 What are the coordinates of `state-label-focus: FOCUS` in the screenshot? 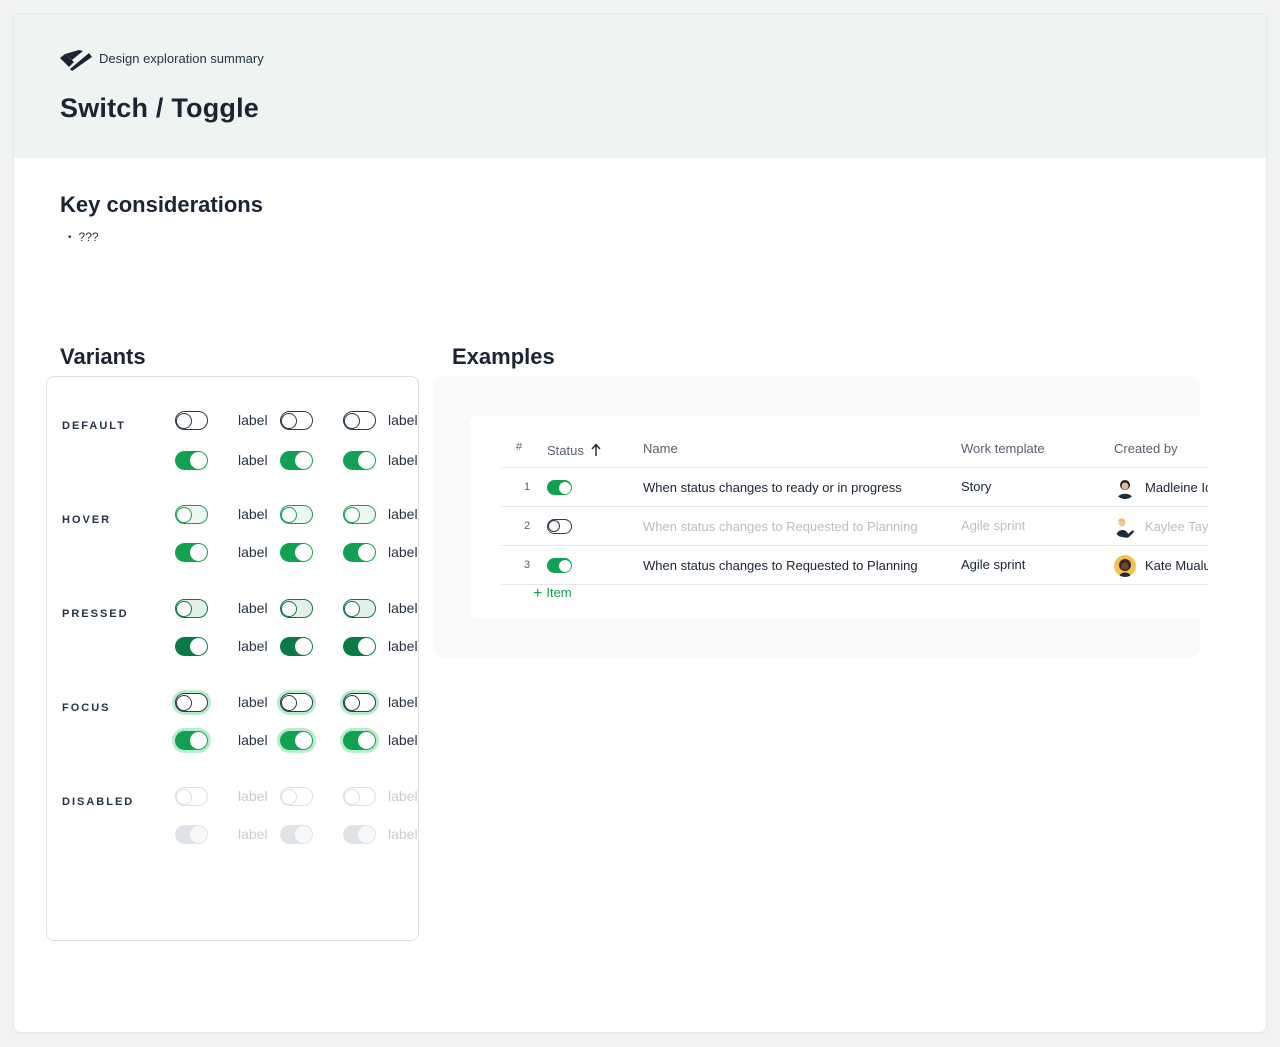 It's located at (86, 708).